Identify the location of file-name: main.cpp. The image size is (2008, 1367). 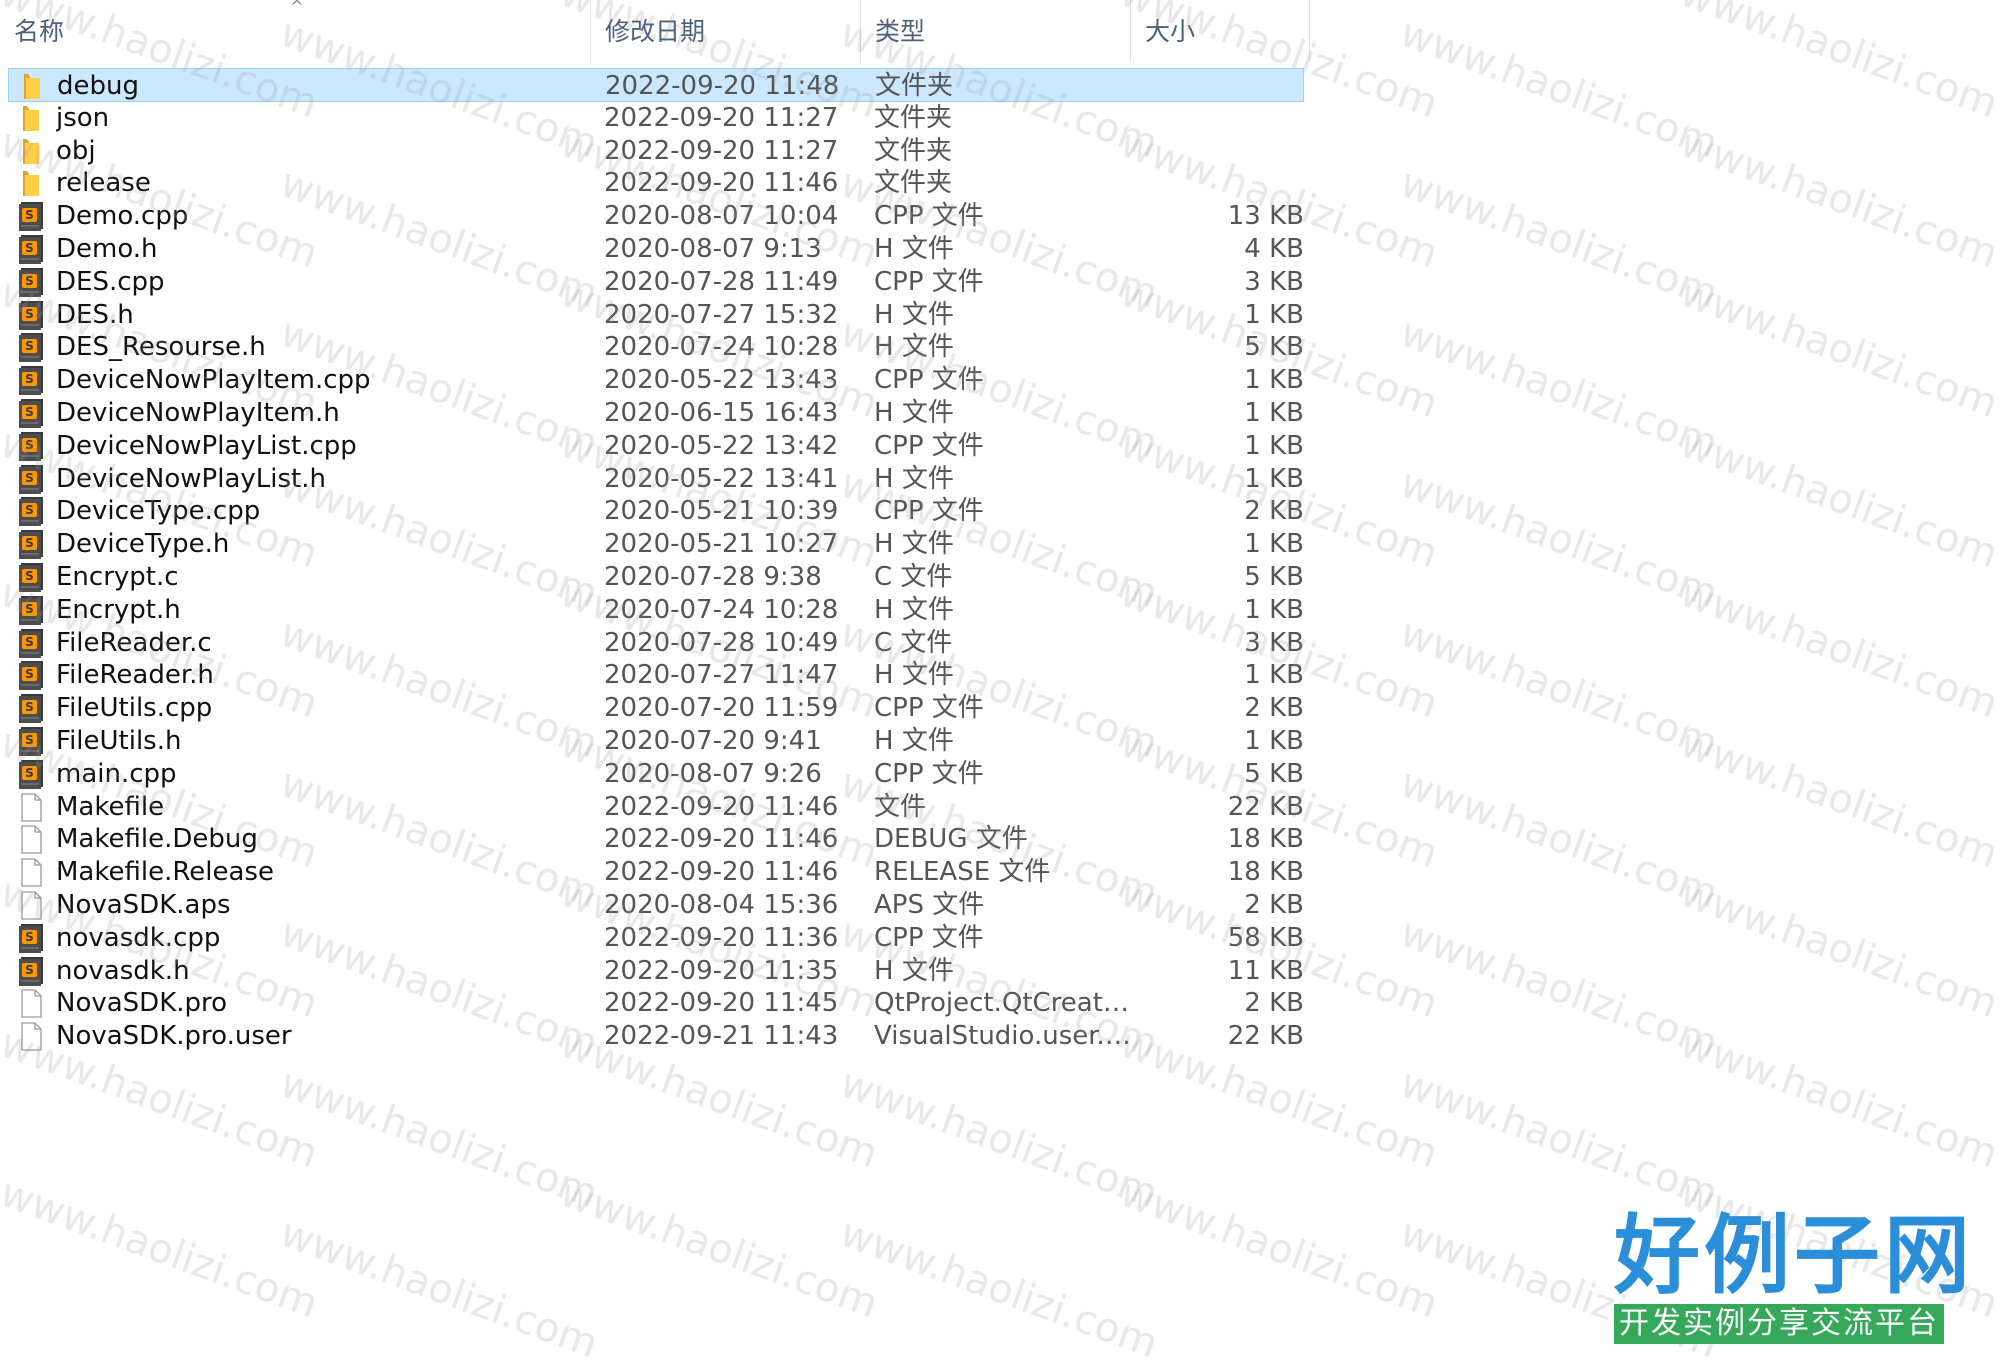
(116, 773).